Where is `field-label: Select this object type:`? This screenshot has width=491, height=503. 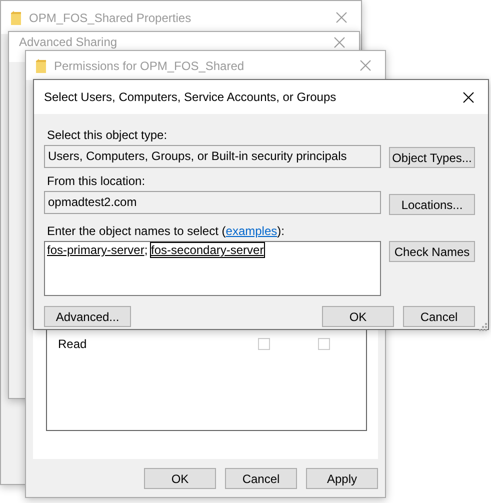 field-label: Select this object type: is located at coordinates (107, 135).